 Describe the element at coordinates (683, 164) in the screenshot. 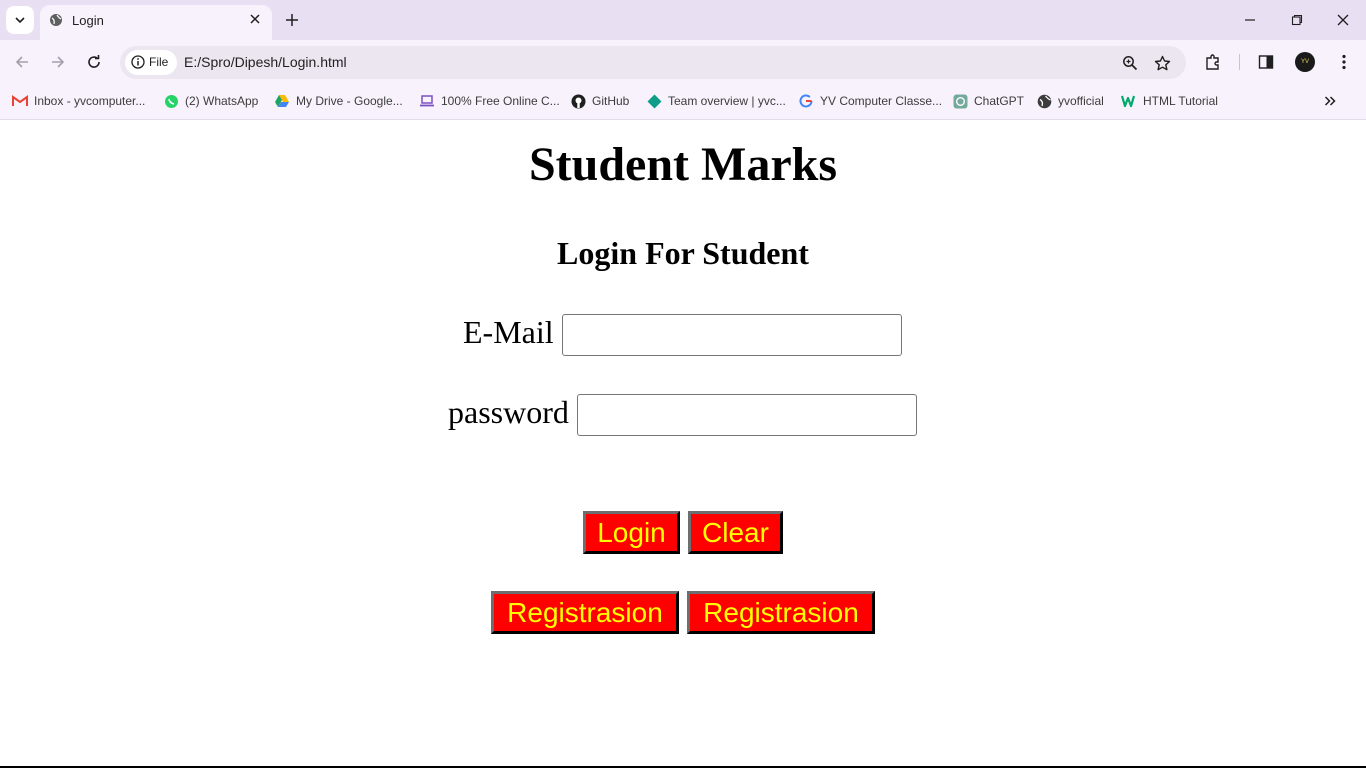

I see `page-title: Student Marks` at that location.